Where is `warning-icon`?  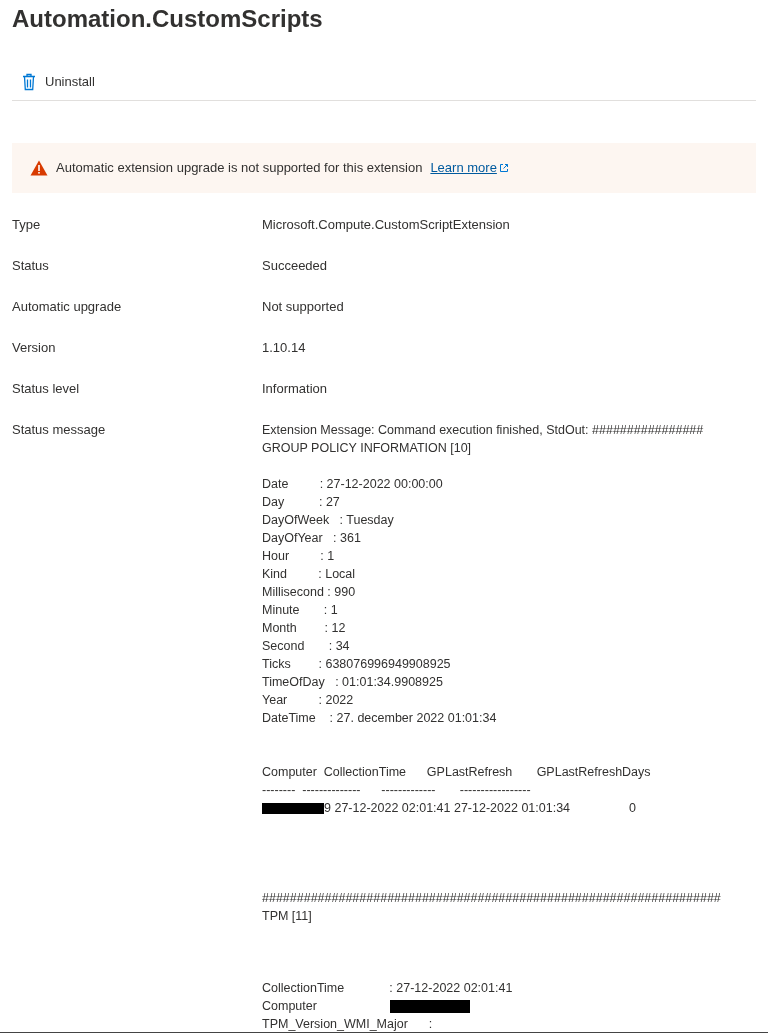
warning-icon is located at coordinates (39, 168).